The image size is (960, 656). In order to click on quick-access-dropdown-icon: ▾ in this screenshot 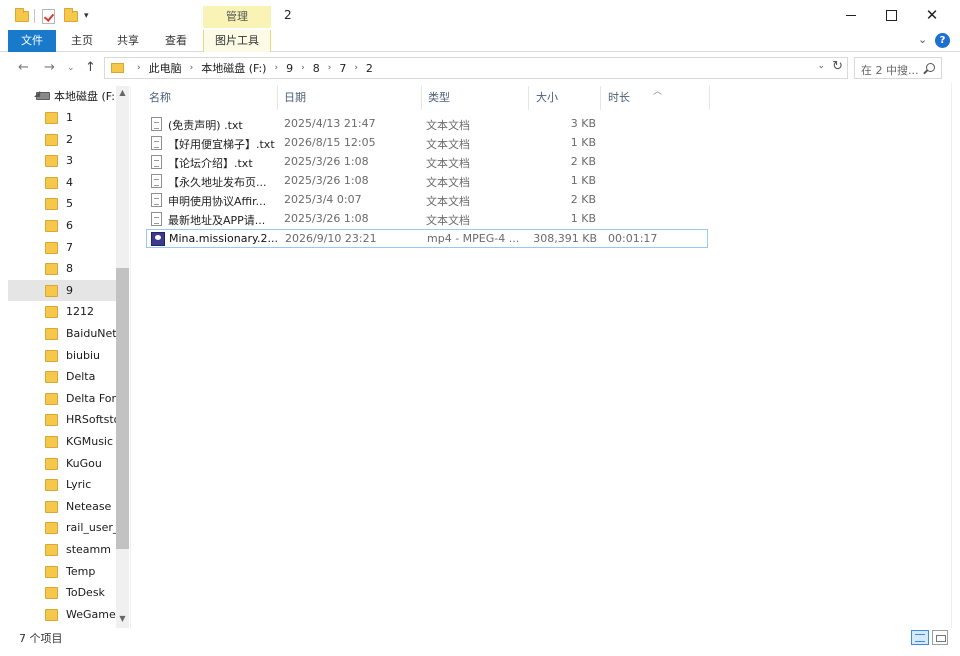, I will do `click(86, 16)`.